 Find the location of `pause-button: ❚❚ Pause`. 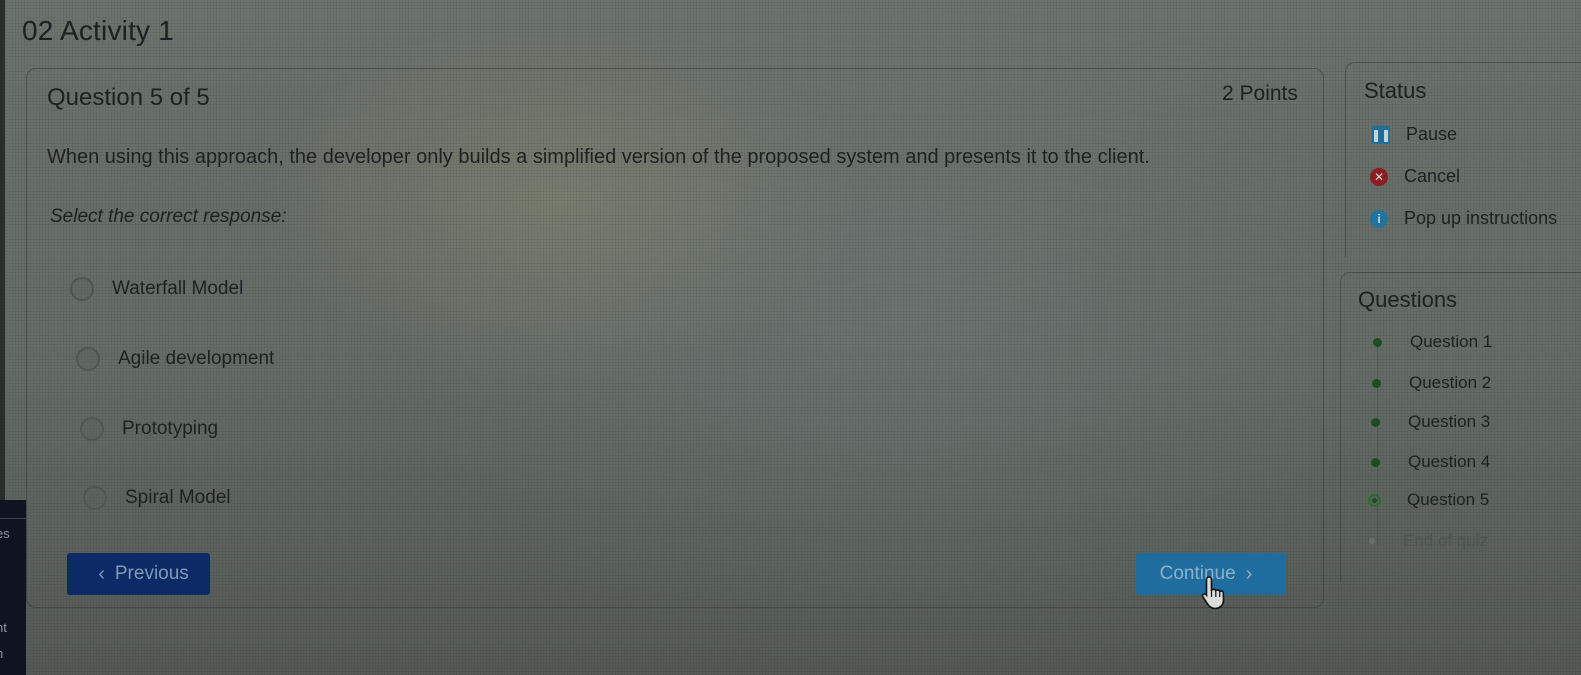

pause-button: ❚❚ Pause is located at coordinates (1414, 134).